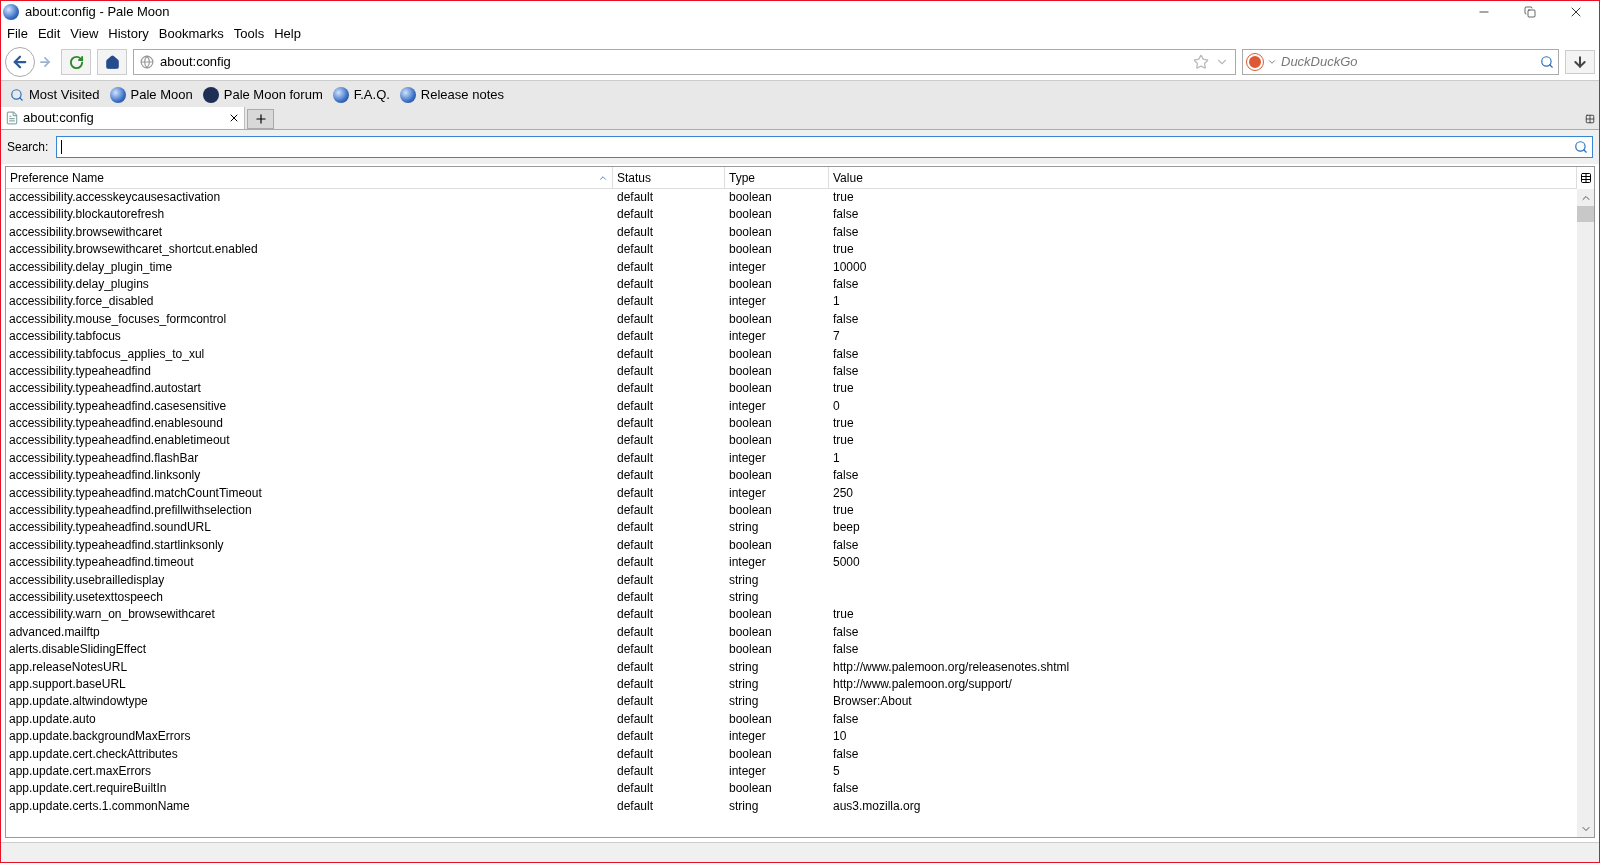 The width and height of the screenshot is (1600, 863). What do you see at coordinates (68, 667) in the screenshot?
I see `table-cell-text: app.releaseNotesURL` at bounding box center [68, 667].